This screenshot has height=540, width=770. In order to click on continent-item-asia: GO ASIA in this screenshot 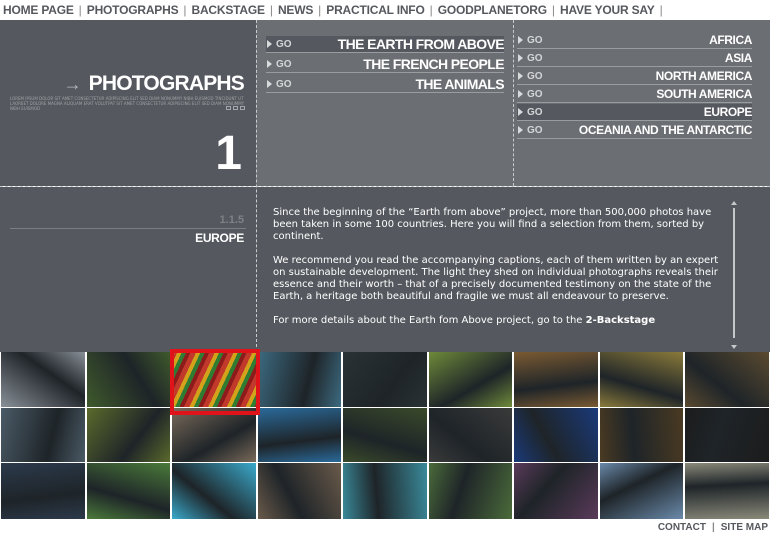, I will do `click(634, 58)`.